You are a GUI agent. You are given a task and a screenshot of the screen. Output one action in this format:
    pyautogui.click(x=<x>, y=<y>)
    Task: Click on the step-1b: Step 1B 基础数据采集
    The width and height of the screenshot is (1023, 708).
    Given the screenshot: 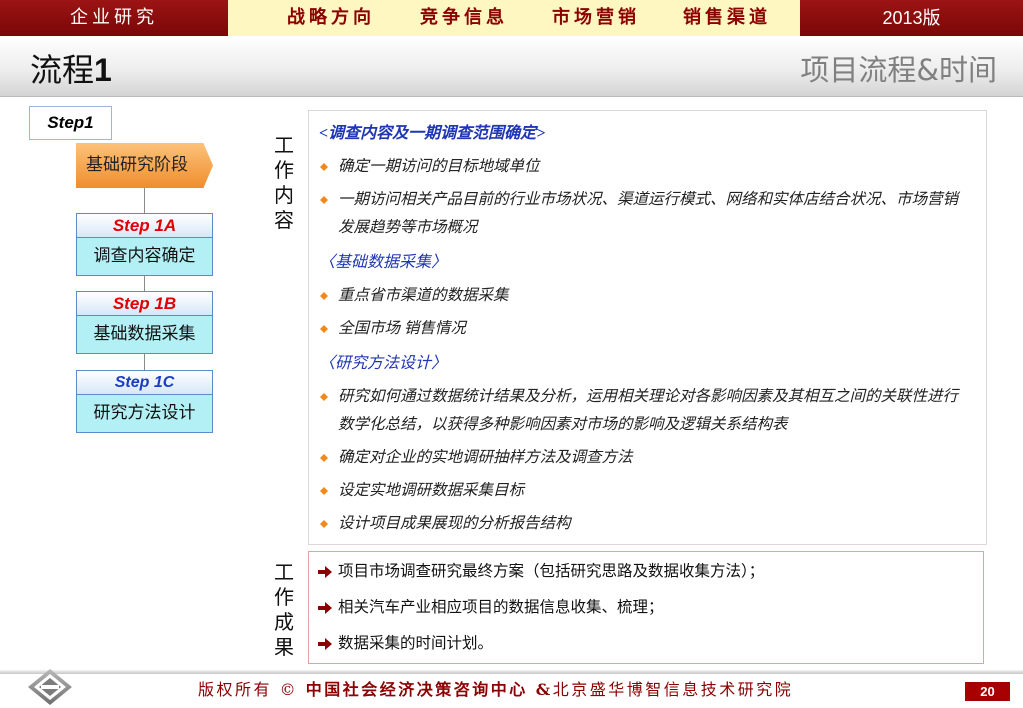 What is the action you would take?
    pyautogui.click(x=144, y=322)
    